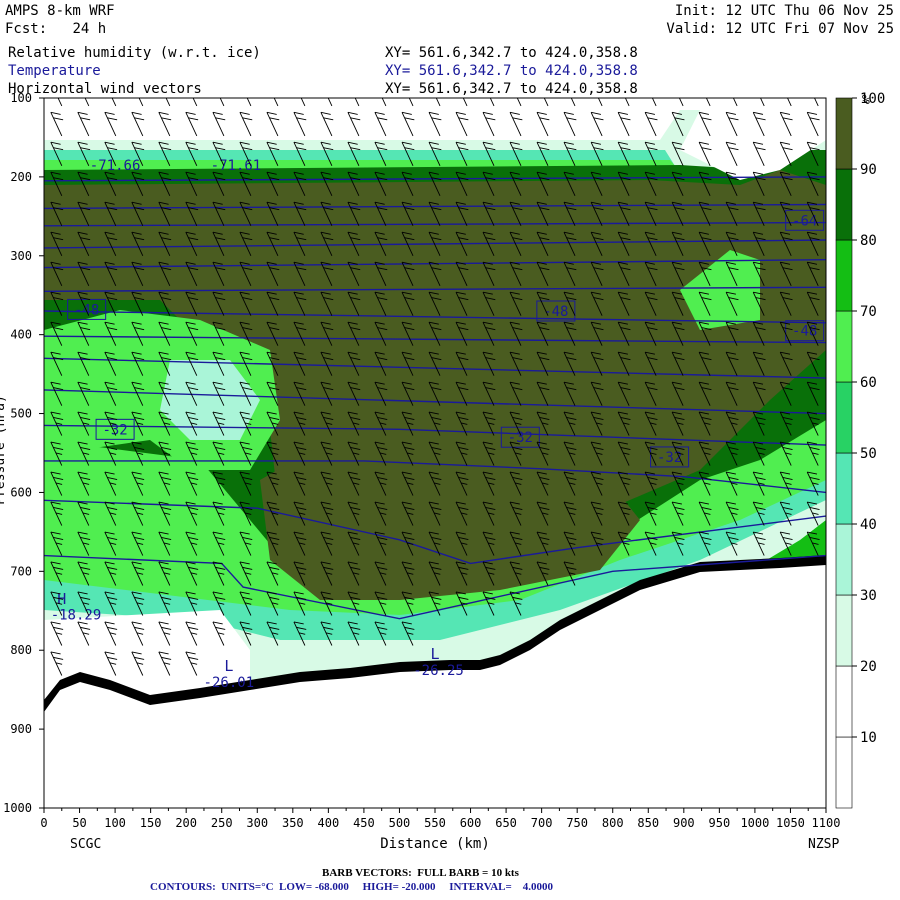  What do you see at coordinates (471, 823) in the screenshot?
I see `x-tick-label: 600` at bounding box center [471, 823].